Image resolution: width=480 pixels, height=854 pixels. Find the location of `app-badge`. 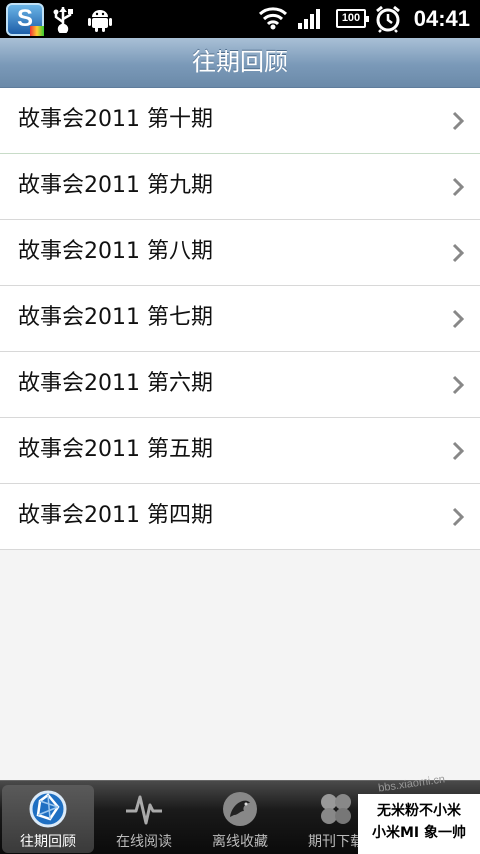

app-badge is located at coordinates (37, 31).